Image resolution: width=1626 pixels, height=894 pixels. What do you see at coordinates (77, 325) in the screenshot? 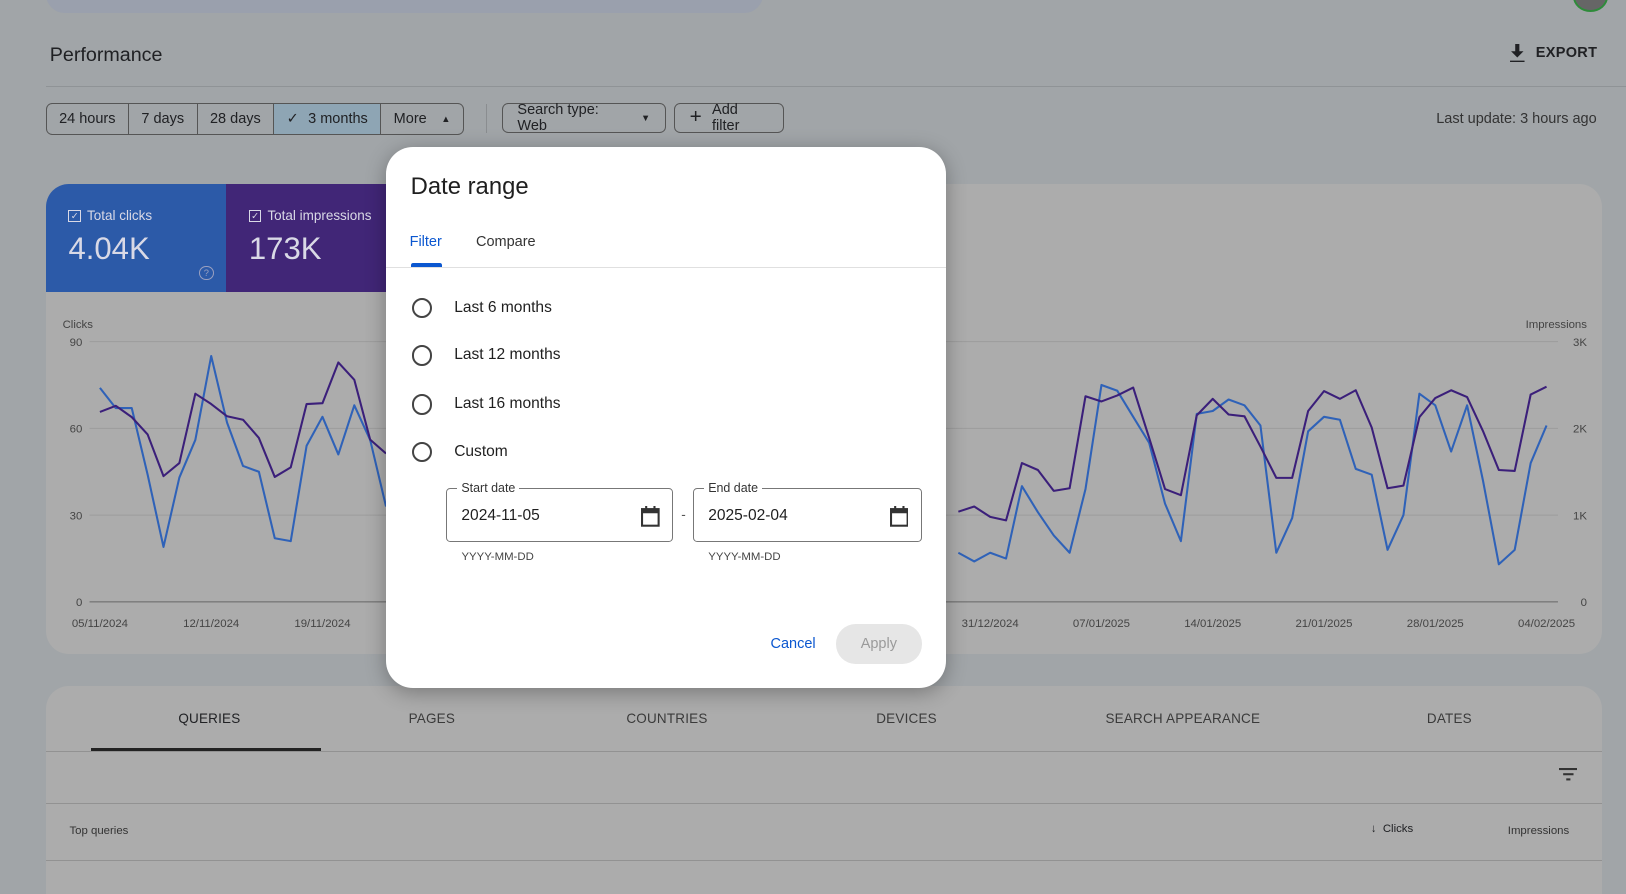
I see `left-axis-label: Clicks` at bounding box center [77, 325].